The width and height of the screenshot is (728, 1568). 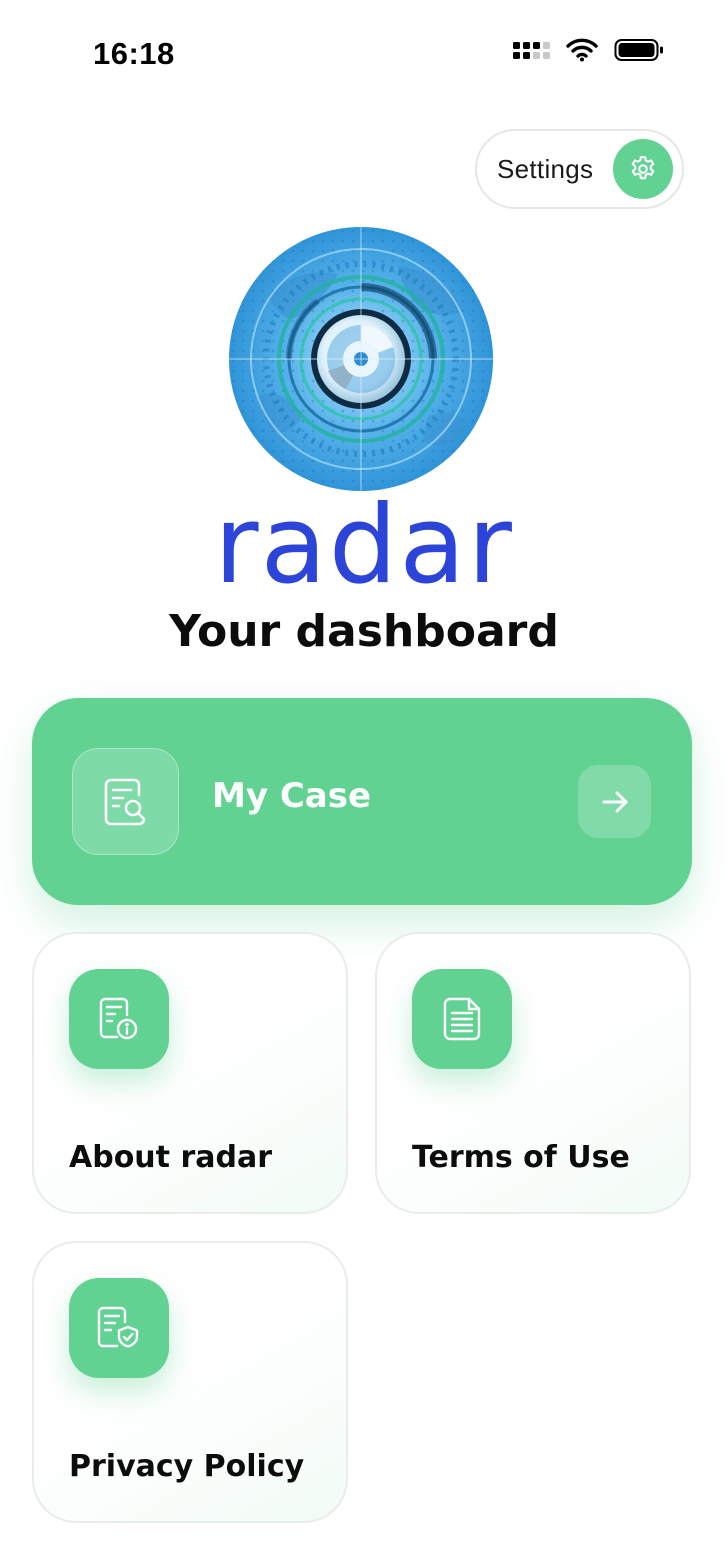 What do you see at coordinates (545, 168) in the screenshot?
I see `settings-label: Settings` at bounding box center [545, 168].